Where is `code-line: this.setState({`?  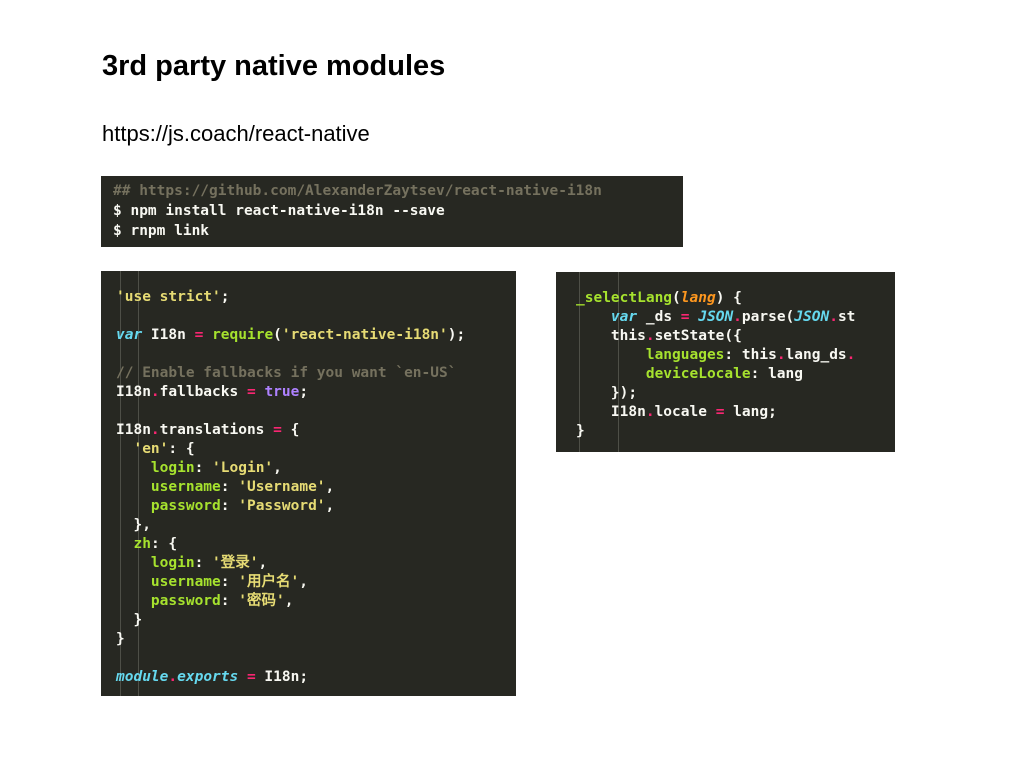
code-line: this.setState({ is located at coordinates (735, 336).